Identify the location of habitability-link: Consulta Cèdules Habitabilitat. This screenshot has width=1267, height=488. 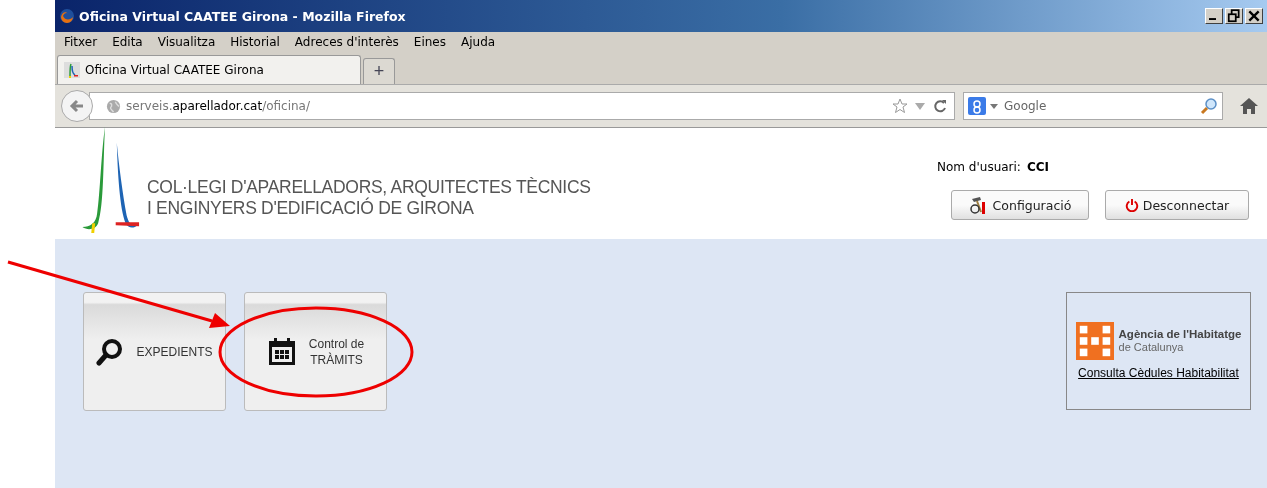
(1158, 373).